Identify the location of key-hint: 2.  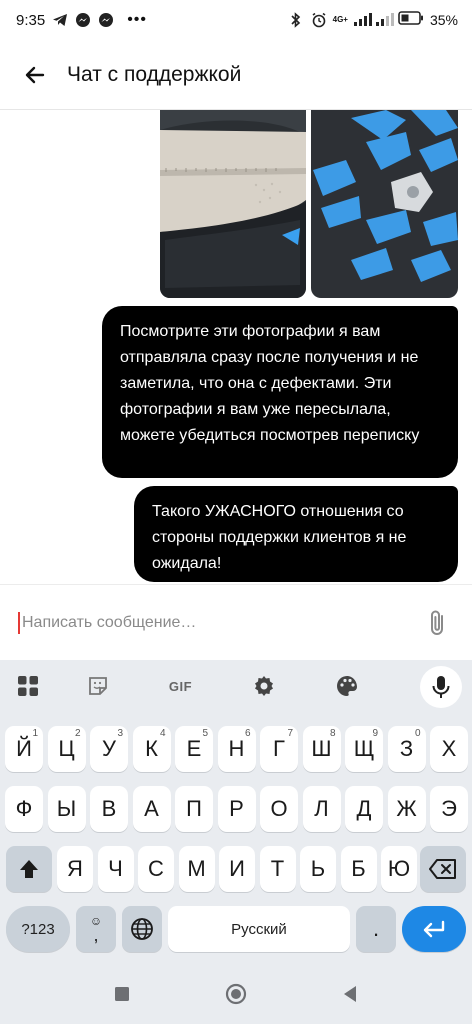
(77, 733).